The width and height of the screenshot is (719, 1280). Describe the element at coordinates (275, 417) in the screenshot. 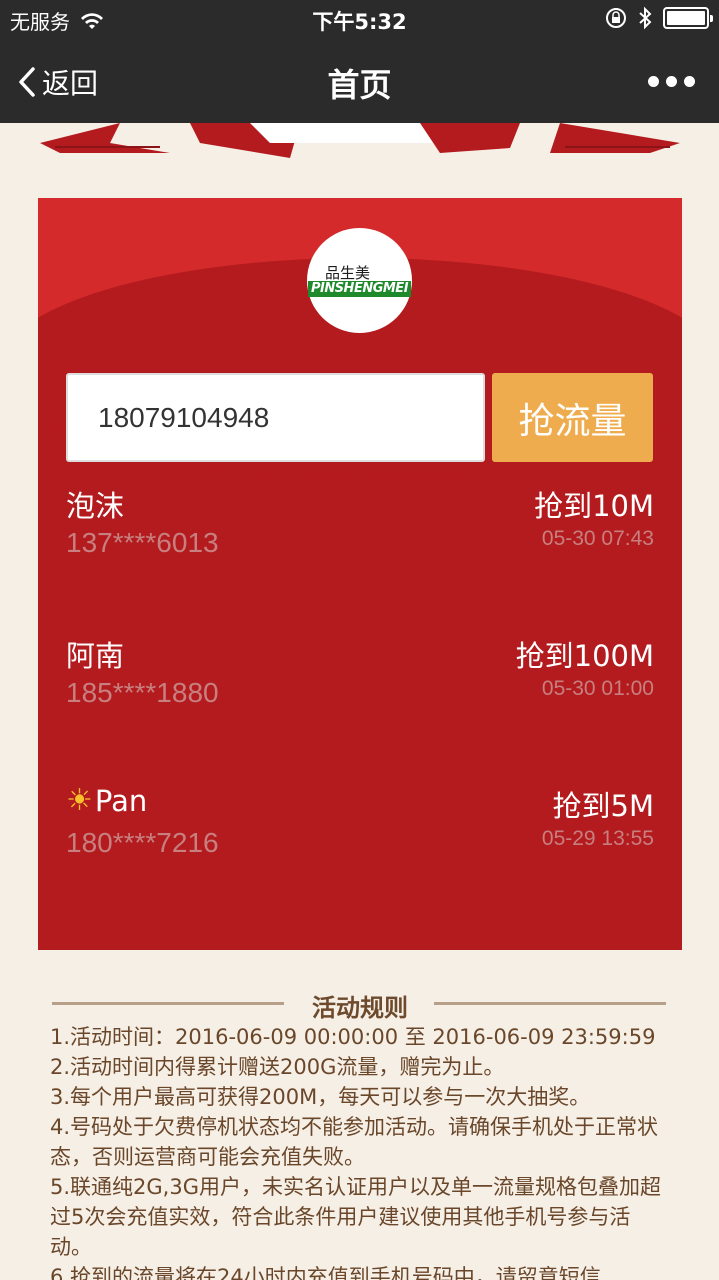

I see `phone-input` at that location.